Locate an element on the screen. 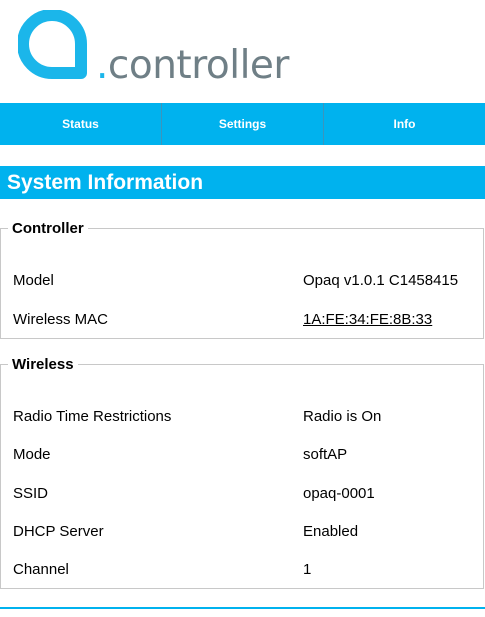  wireless-legend: Wireless is located at coordinates (43, 364).